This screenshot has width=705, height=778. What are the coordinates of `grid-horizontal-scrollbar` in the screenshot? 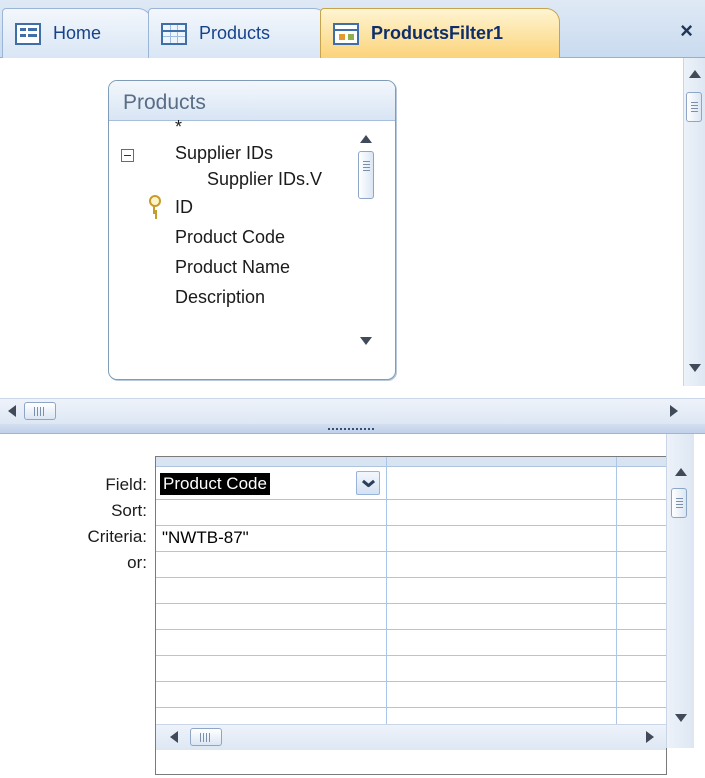 It's located at (411, 737).